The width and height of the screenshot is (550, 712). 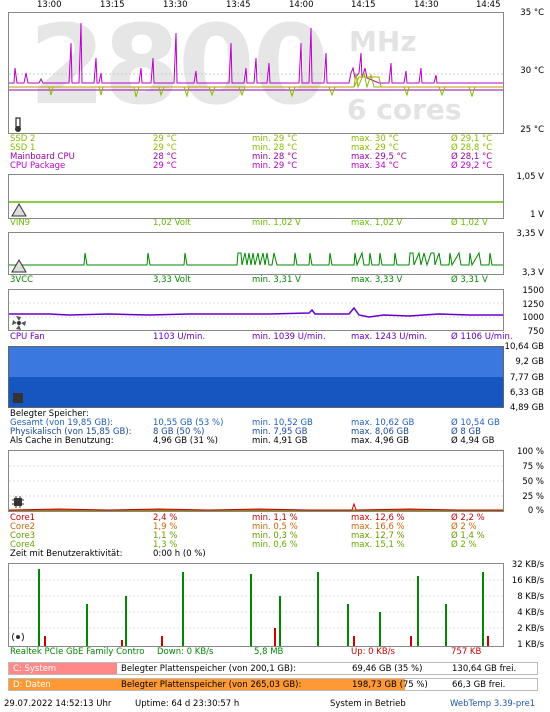 What do you see at coordinates (256, 607) in the screenshot?
I see `network-bars` at bounding box center [256, 607].